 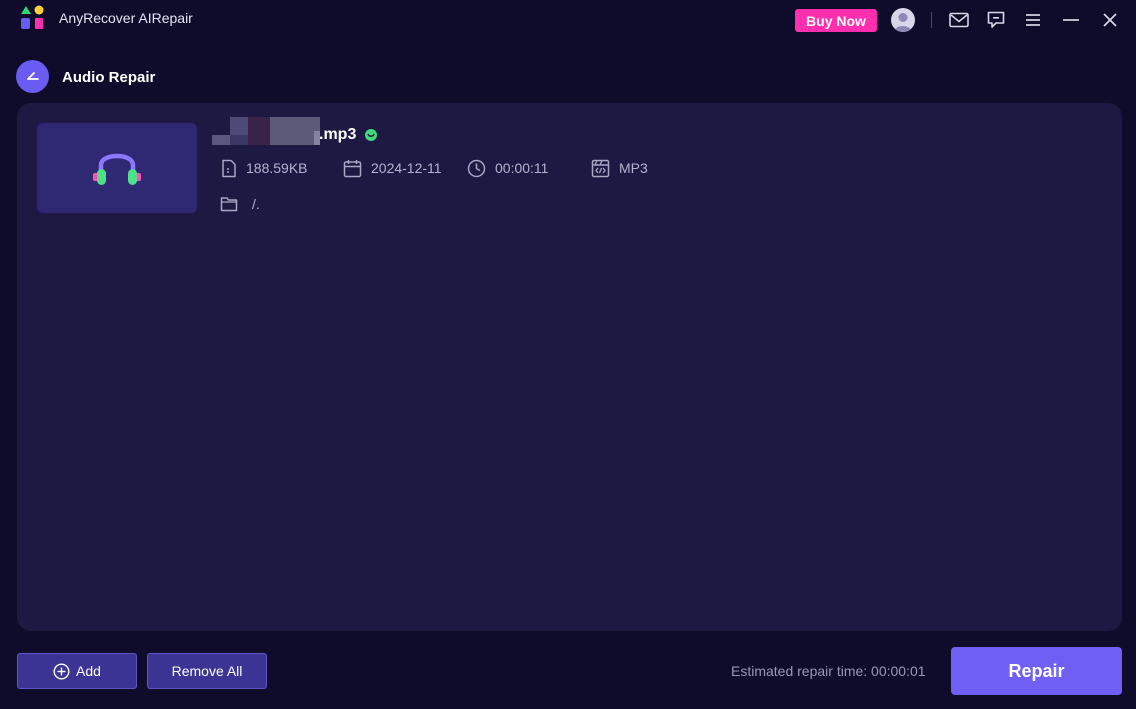 I want to click on add-button-label: Add, so click(x=88, y=671).